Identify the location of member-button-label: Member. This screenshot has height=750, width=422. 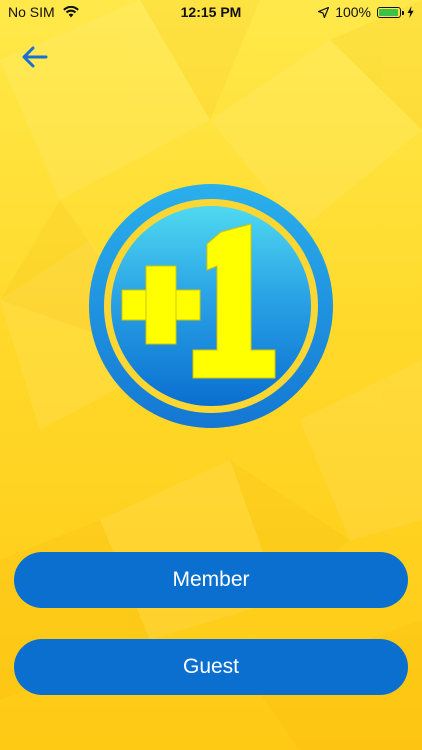
(211, 579).